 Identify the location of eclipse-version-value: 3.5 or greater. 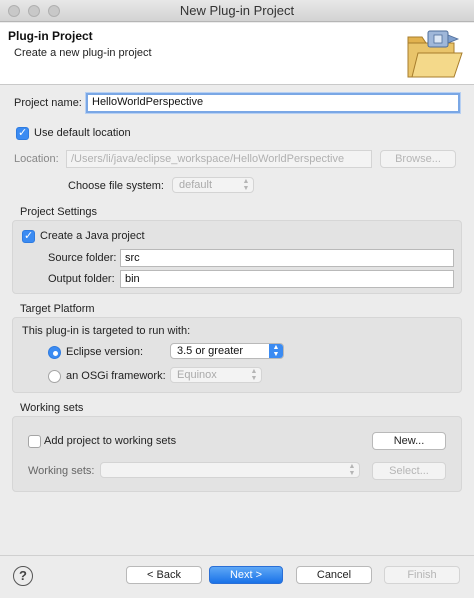
(210, 351).